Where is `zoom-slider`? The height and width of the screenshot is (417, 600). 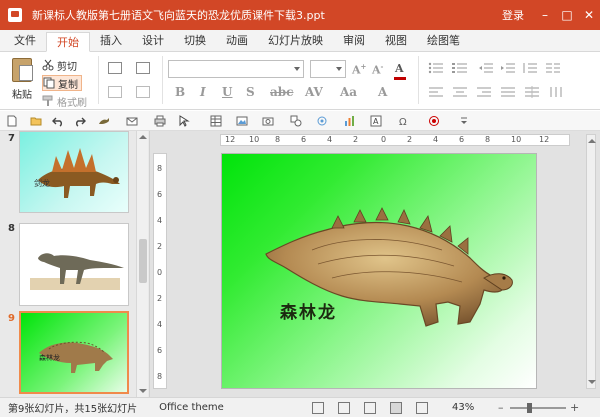
zoom-slider is located at coordinates (538, 408).